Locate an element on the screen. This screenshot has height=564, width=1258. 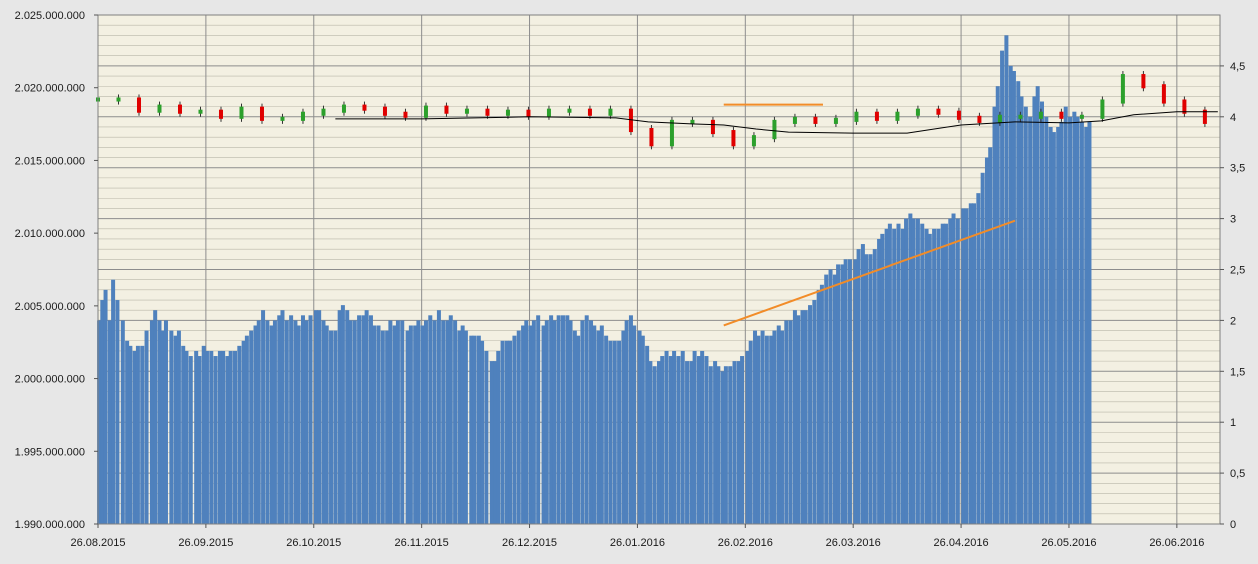
x-tick-label: 26.05.2016 is located at coordinates (1068, 543).